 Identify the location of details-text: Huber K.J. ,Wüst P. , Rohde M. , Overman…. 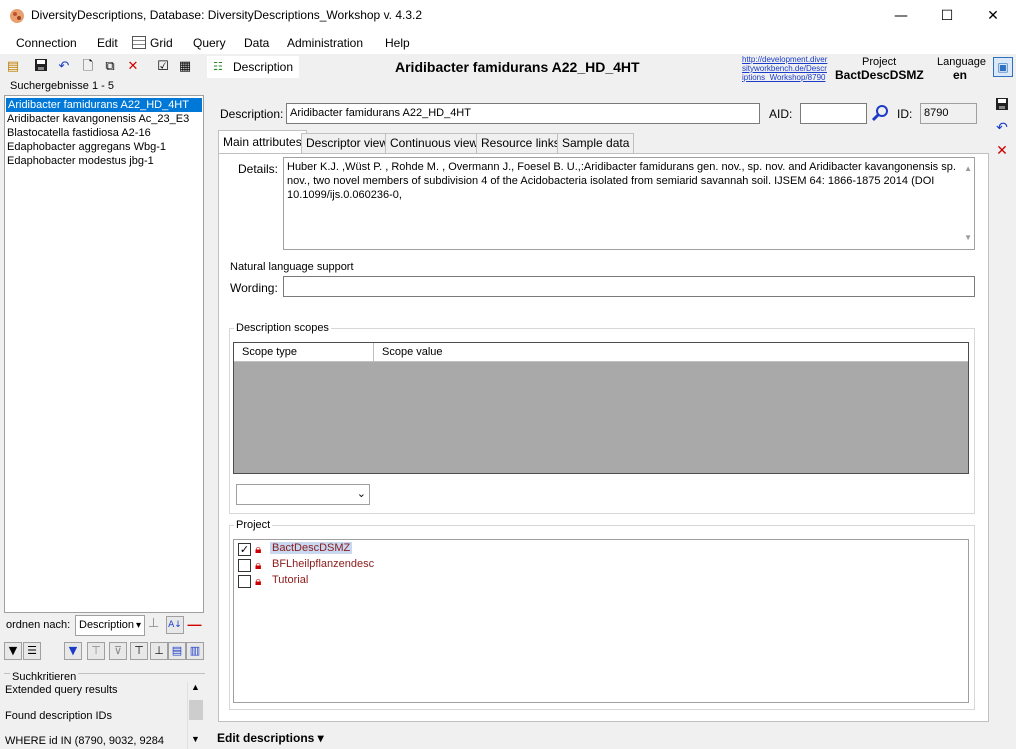
(621, 181).